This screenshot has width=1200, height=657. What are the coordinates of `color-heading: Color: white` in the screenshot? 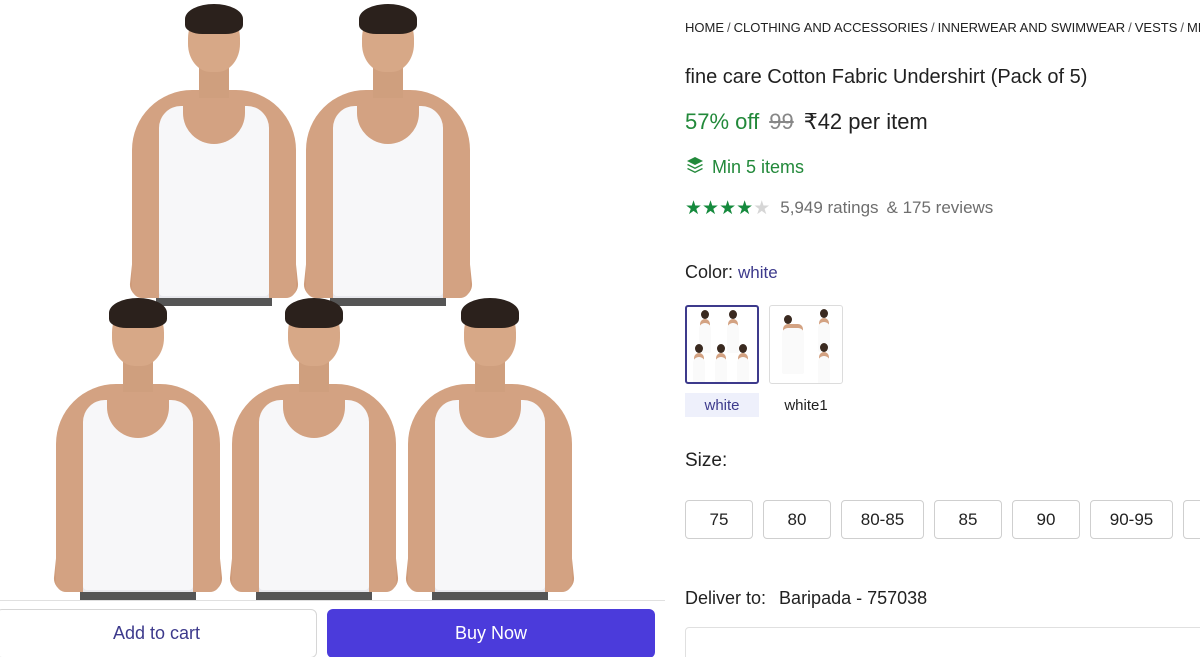 It's located at (731, 272).